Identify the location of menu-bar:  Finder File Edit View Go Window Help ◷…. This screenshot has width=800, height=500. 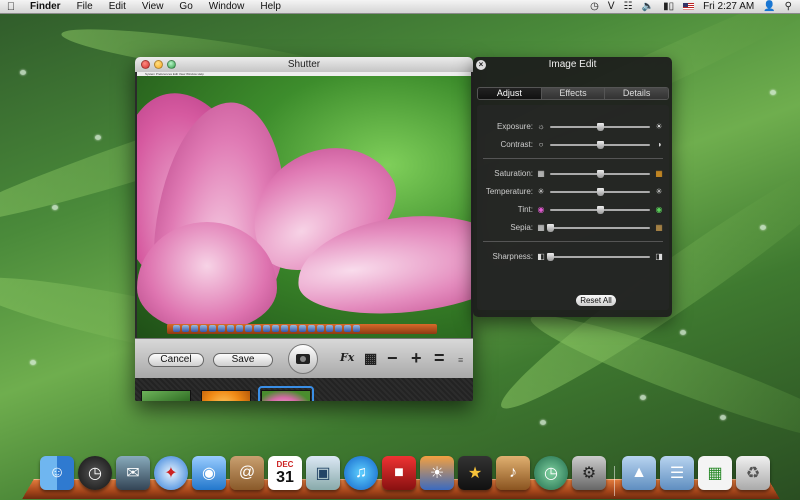
(400, 7).